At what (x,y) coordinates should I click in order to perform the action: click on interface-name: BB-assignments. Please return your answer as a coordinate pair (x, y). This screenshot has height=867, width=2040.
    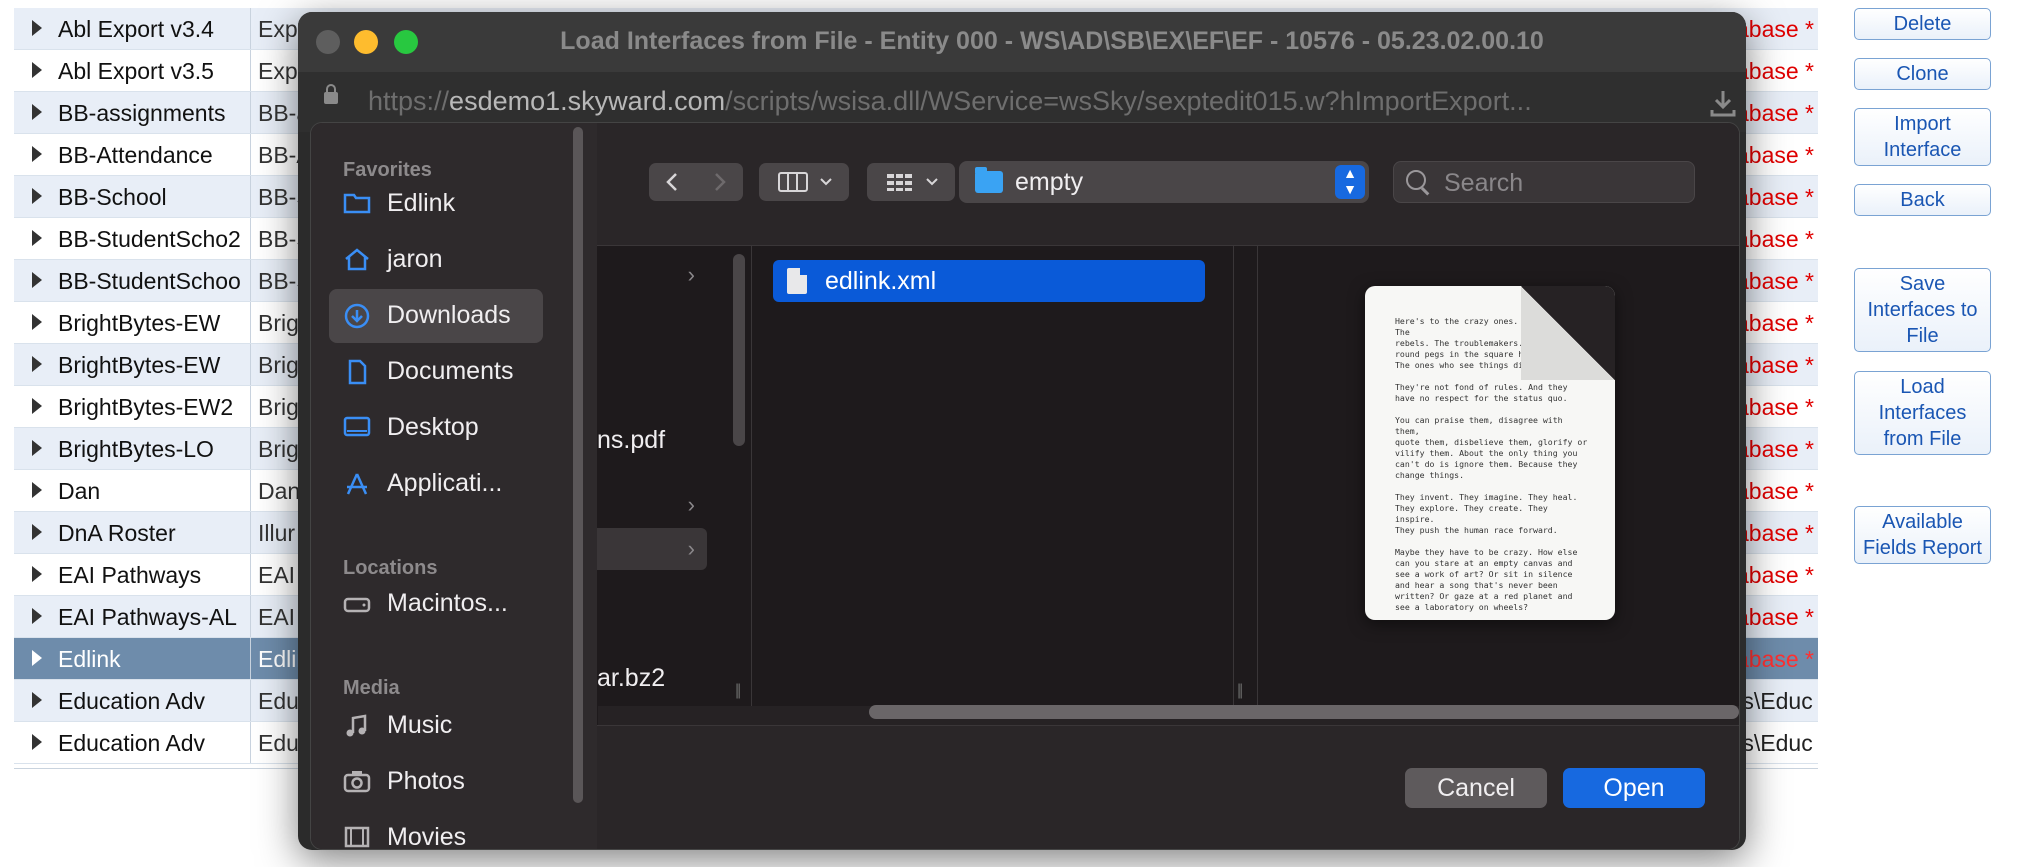
    Looking at the image, I should click on (142, 113).